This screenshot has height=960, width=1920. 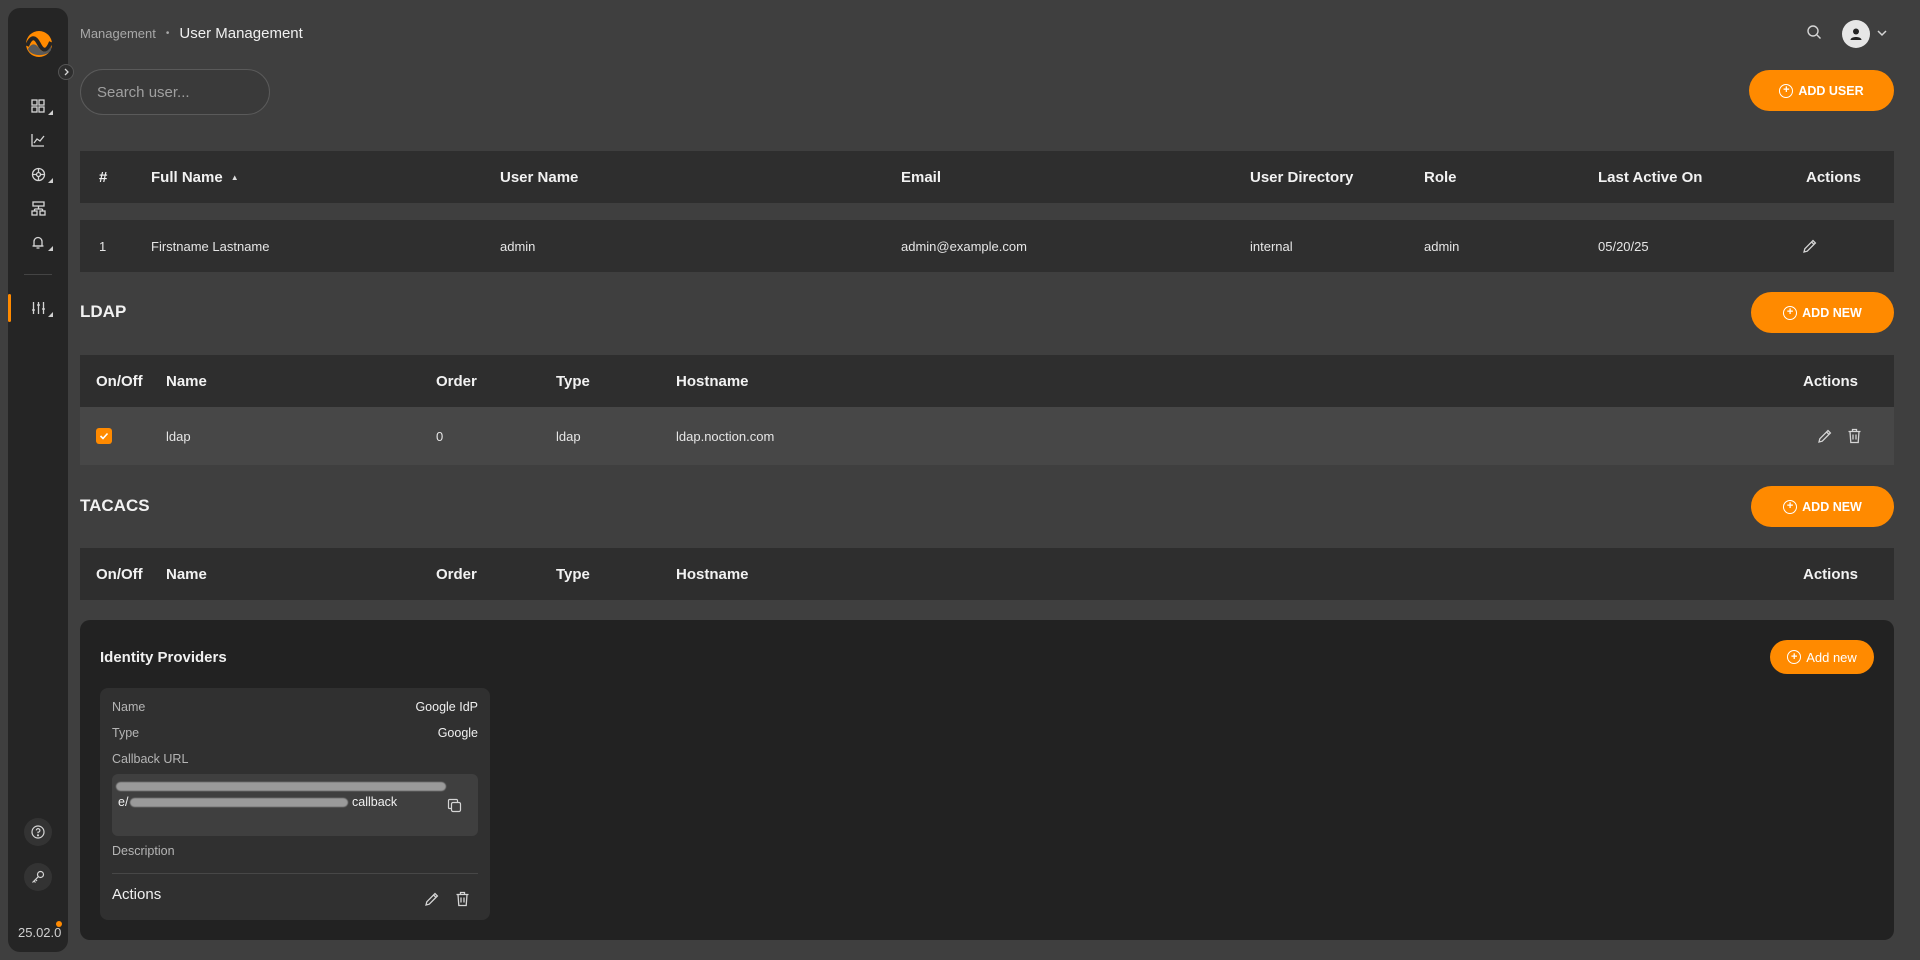 What do you see at coordinates (295, 707) in the screenshot?
I see `idp-name-row: Name Google IdP` at bounding box center [295, 707].